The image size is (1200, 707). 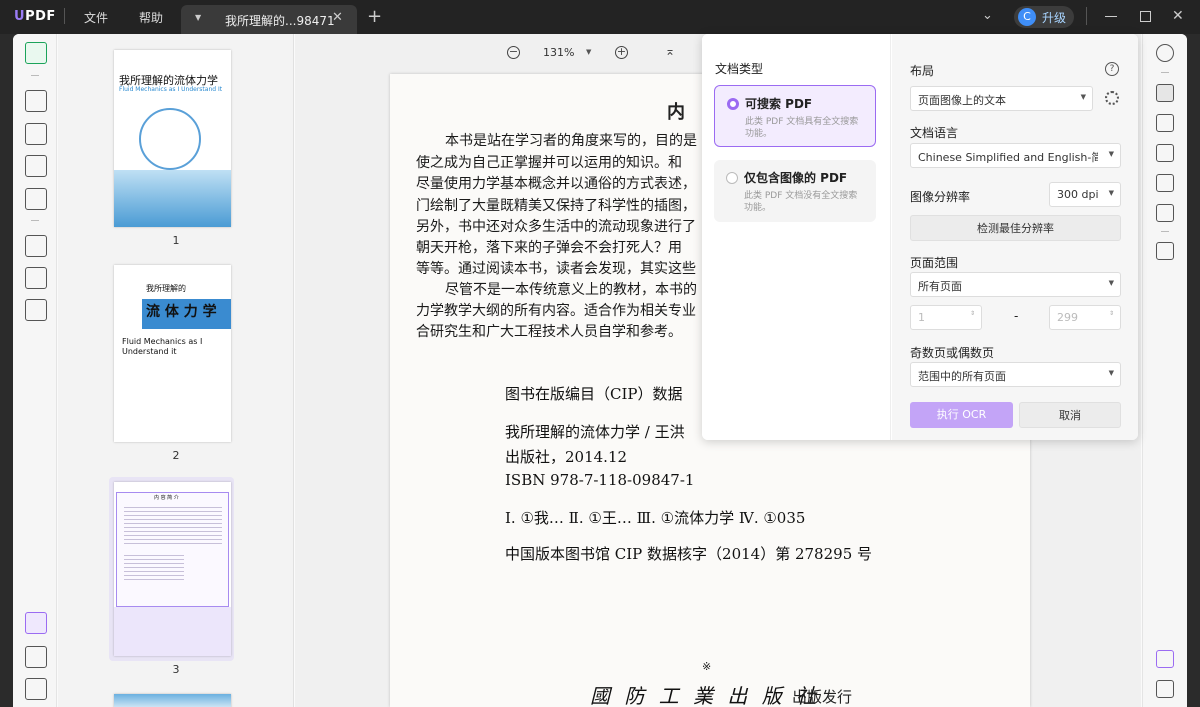 I want to click on option-description: 此类 PDF 文档没有全文搜索功能。, so click(x=801, y=202).